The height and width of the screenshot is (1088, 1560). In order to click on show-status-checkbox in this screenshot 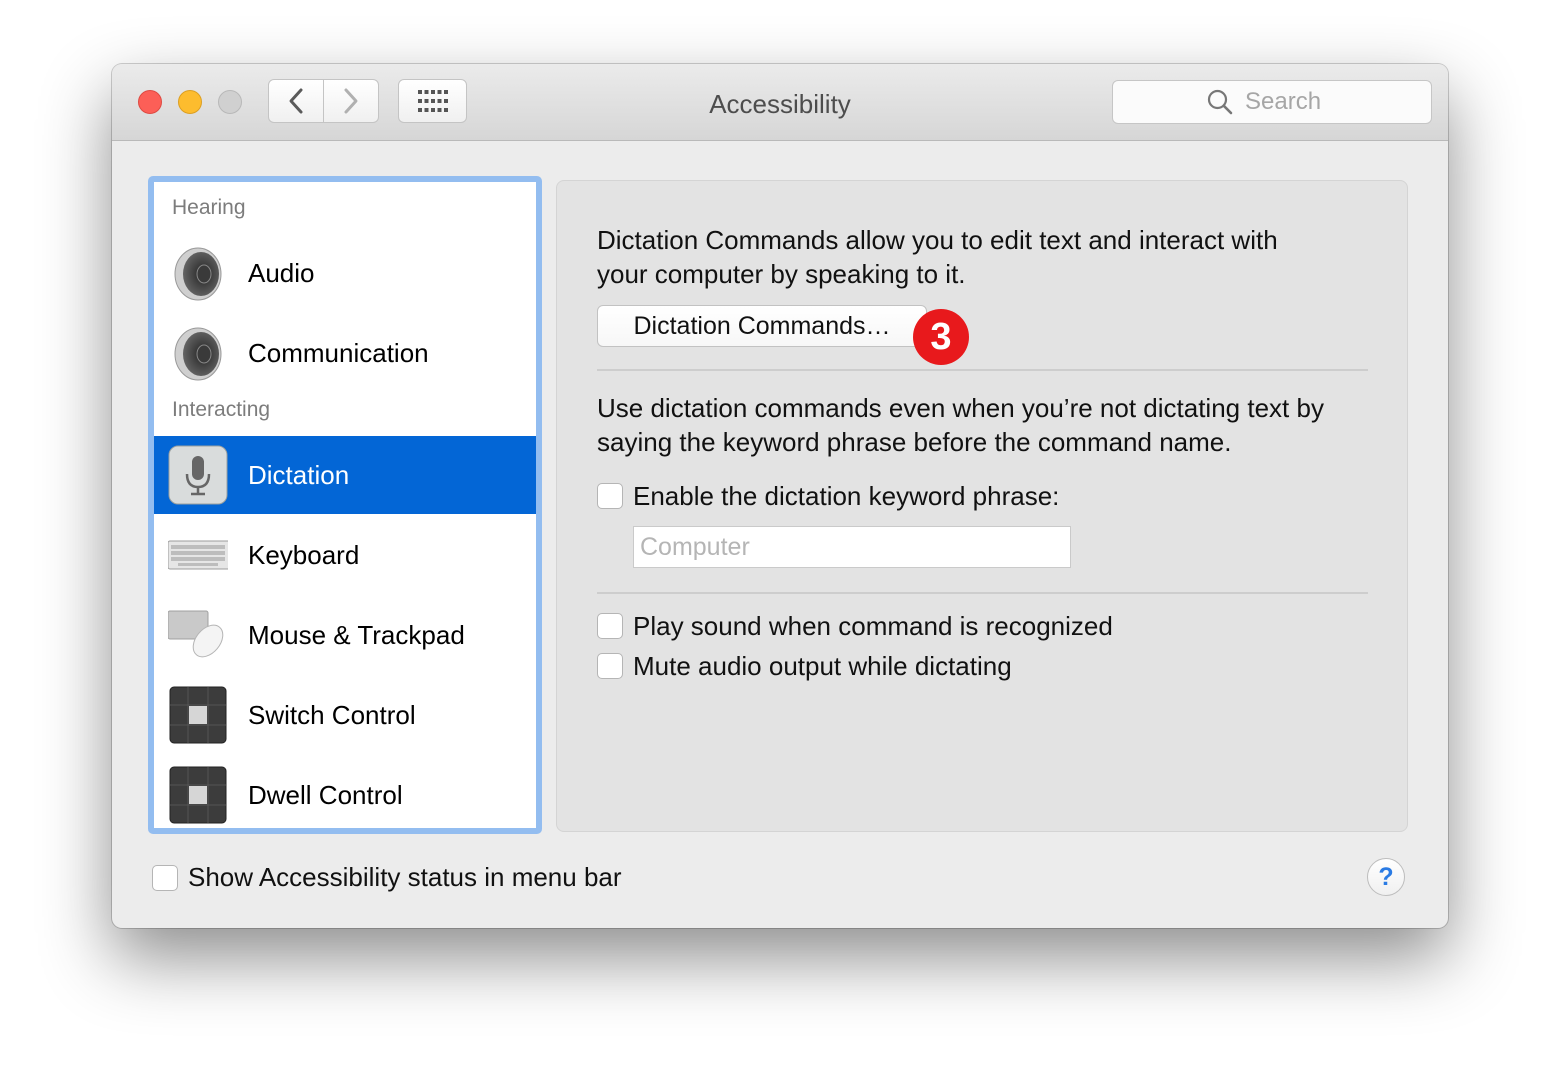, I will do `click(165, 877)`.